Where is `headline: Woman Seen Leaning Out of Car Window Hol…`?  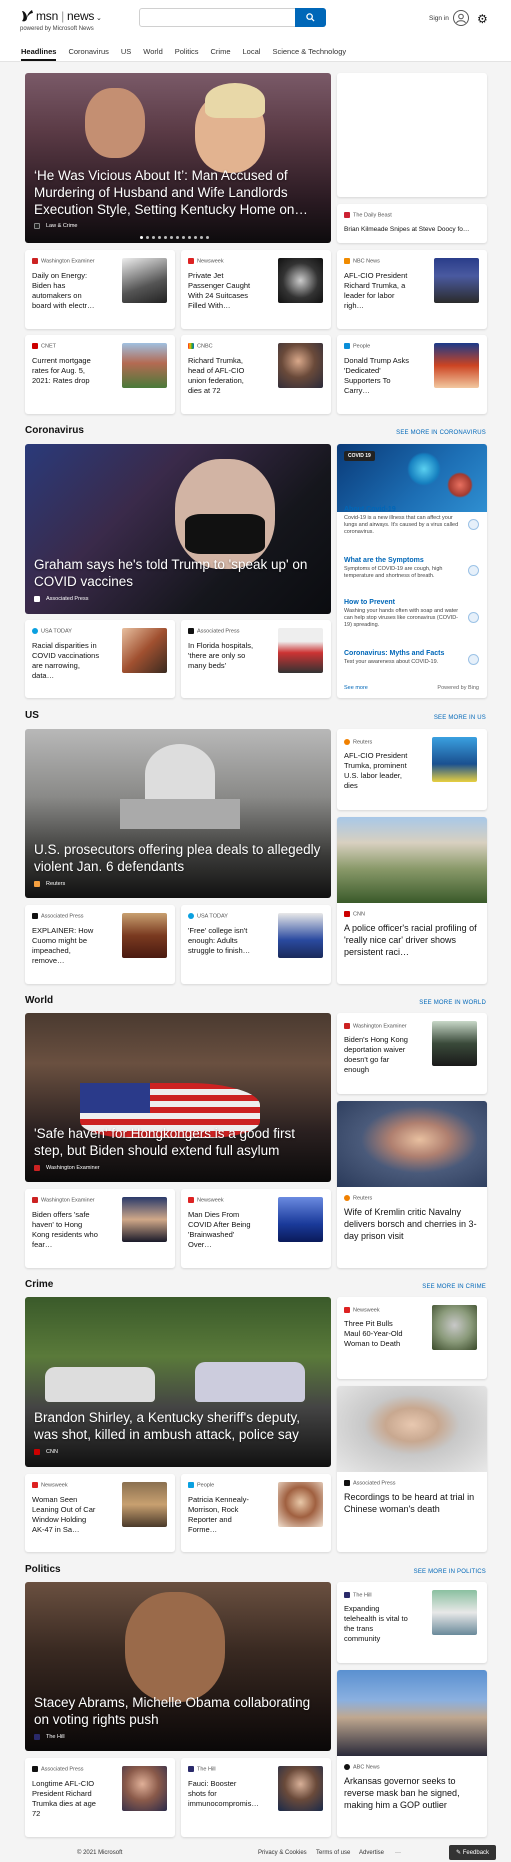
headline: Woman Seen Leaning Out of Car Window Hol… is located at coordinates (66, 1515).